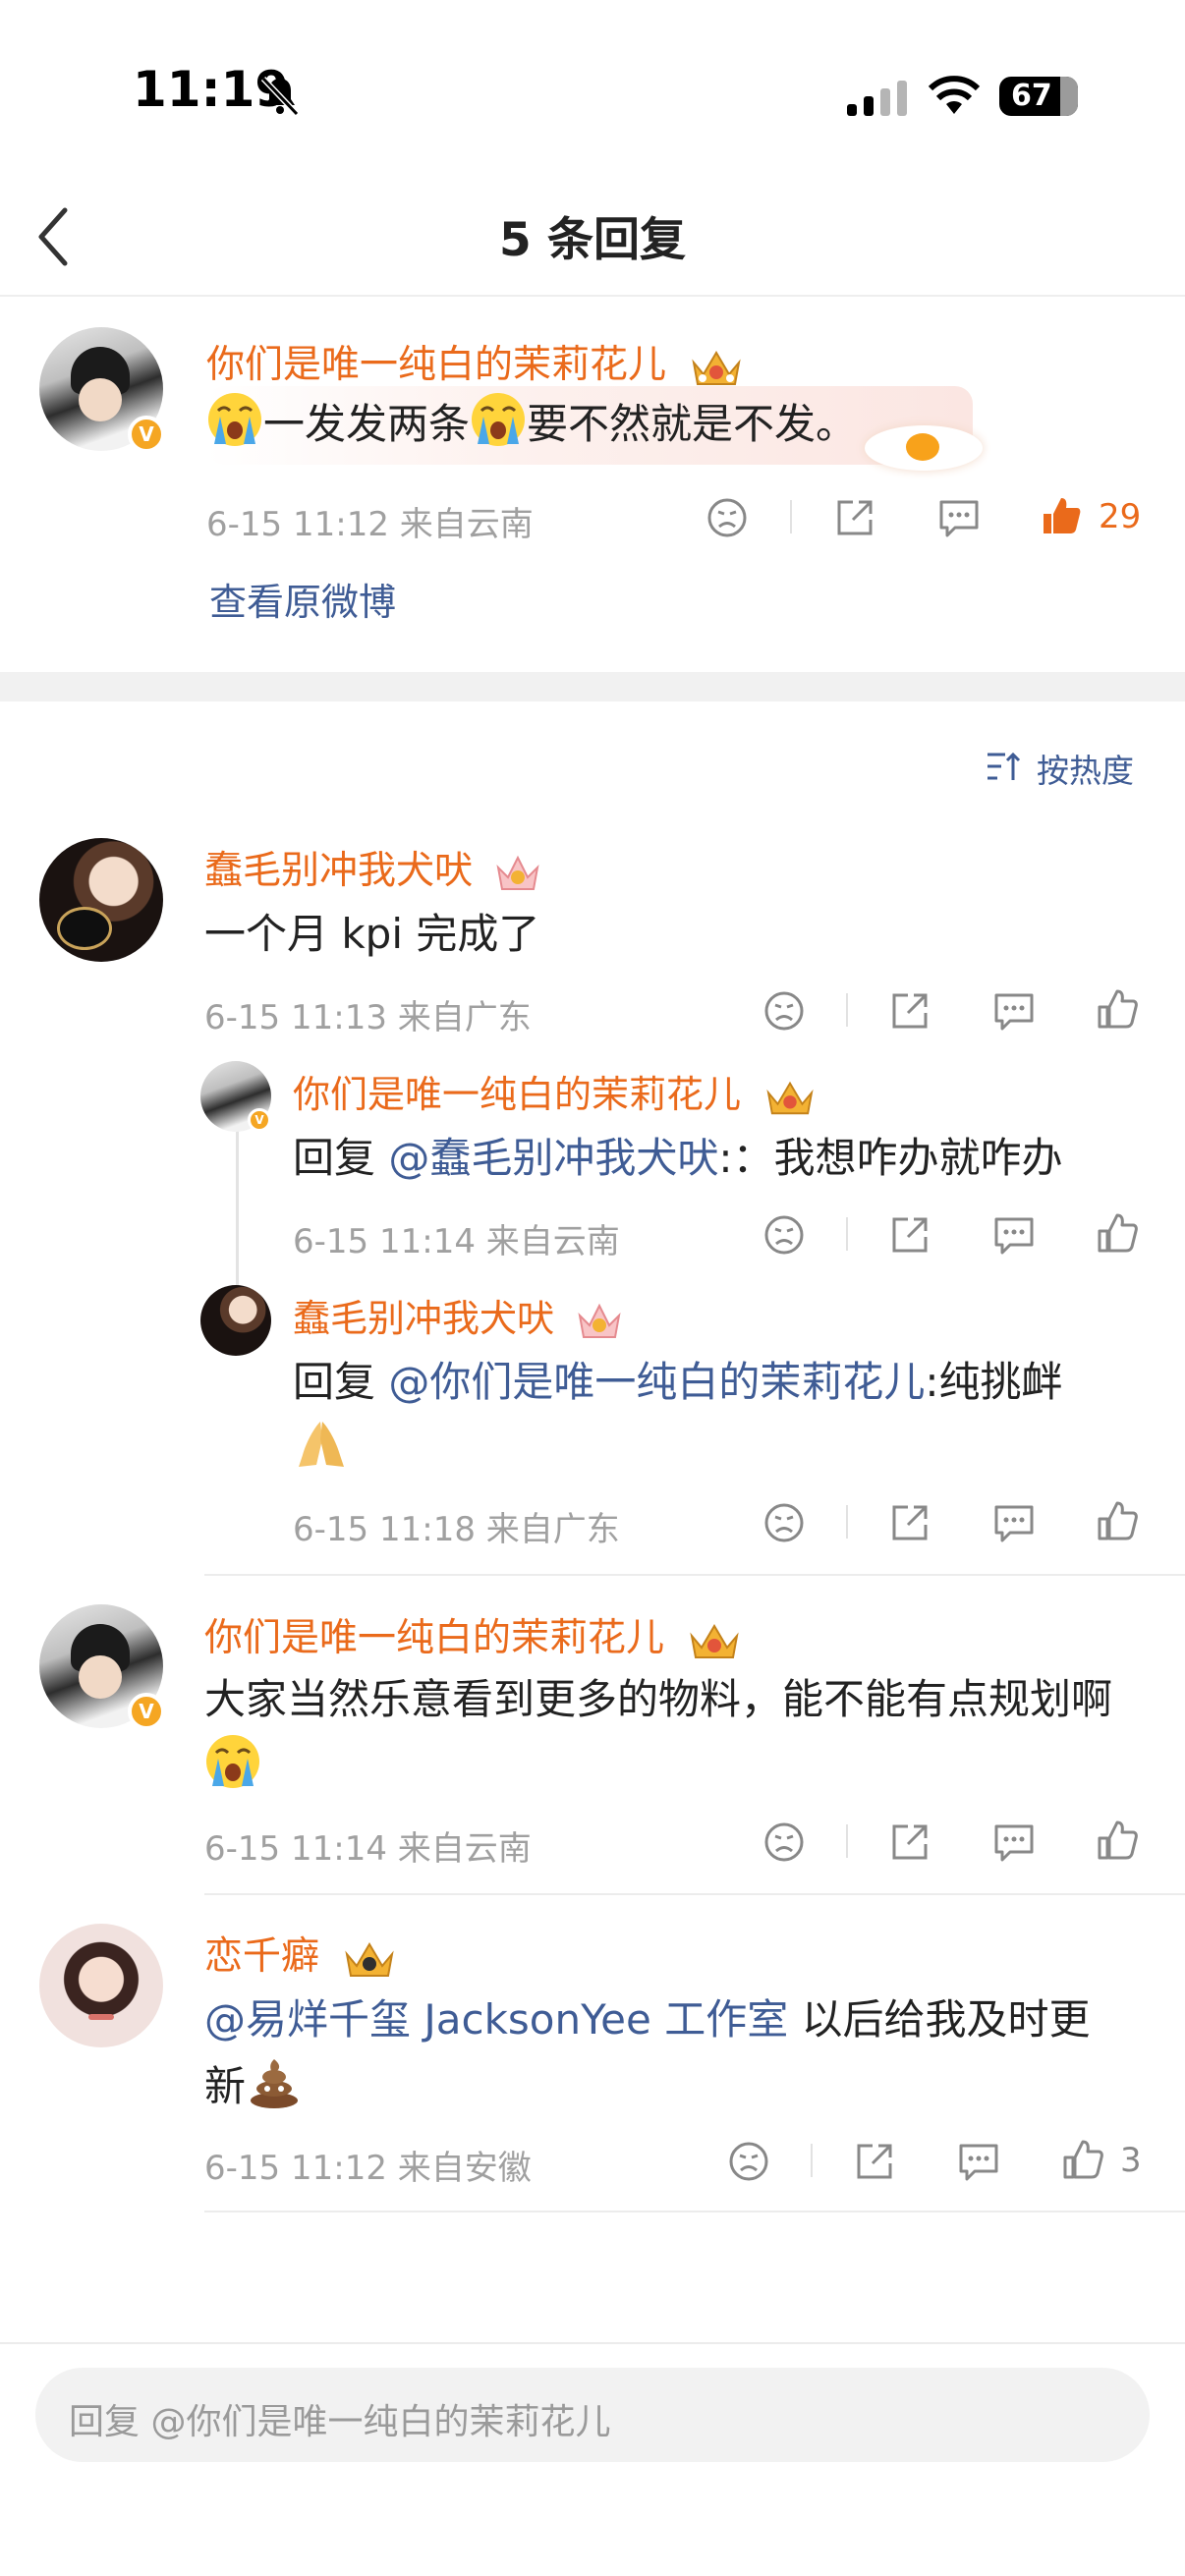 The height and width of the screenshot is (2576, 1185). Describe the element at coordinates (372, 934) in the screenshot. I see `comment-text: 一个月 kpi 完成了` at that location.